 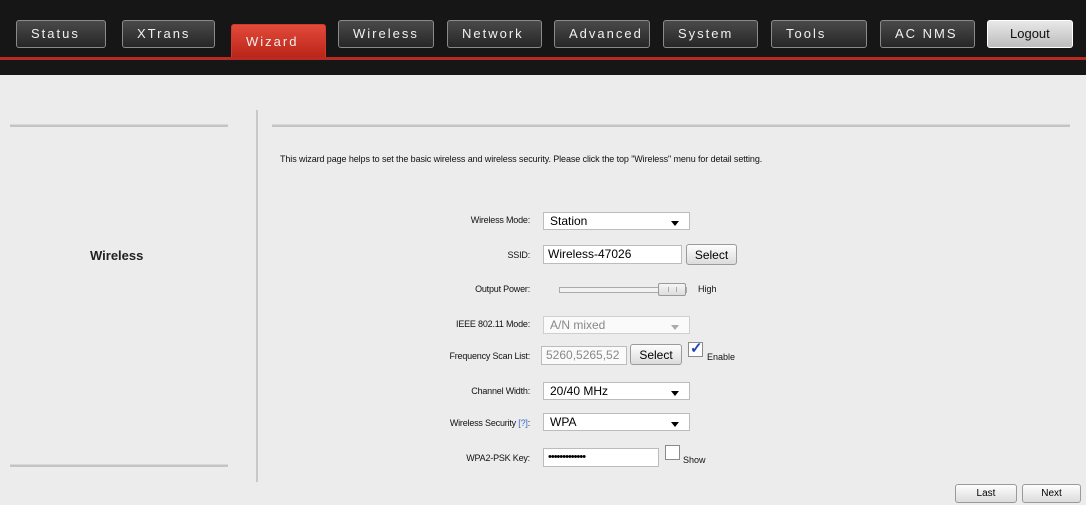 I want to click on vertical-divider, so click(x=257, y=296).